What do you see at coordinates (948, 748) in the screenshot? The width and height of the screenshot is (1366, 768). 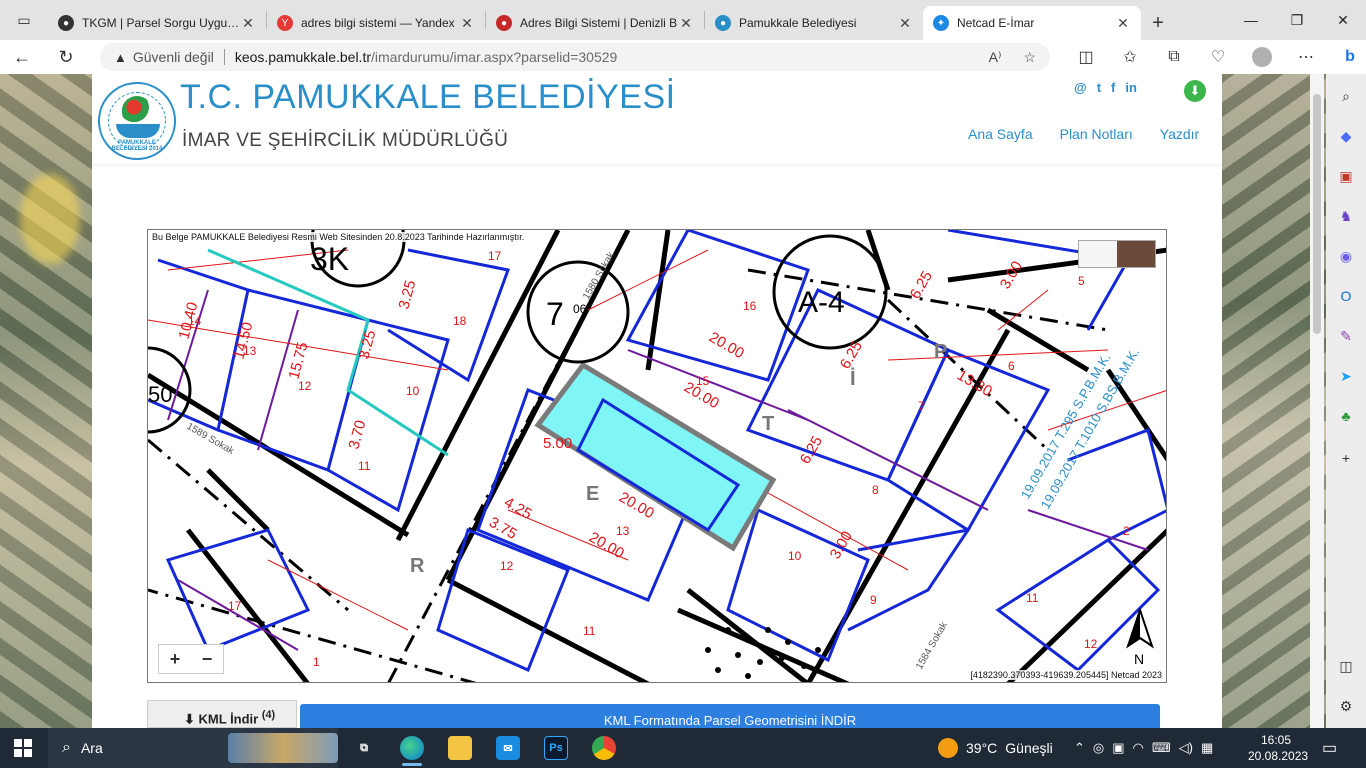 I see `sun-icon` at bounding box center [948, 748].